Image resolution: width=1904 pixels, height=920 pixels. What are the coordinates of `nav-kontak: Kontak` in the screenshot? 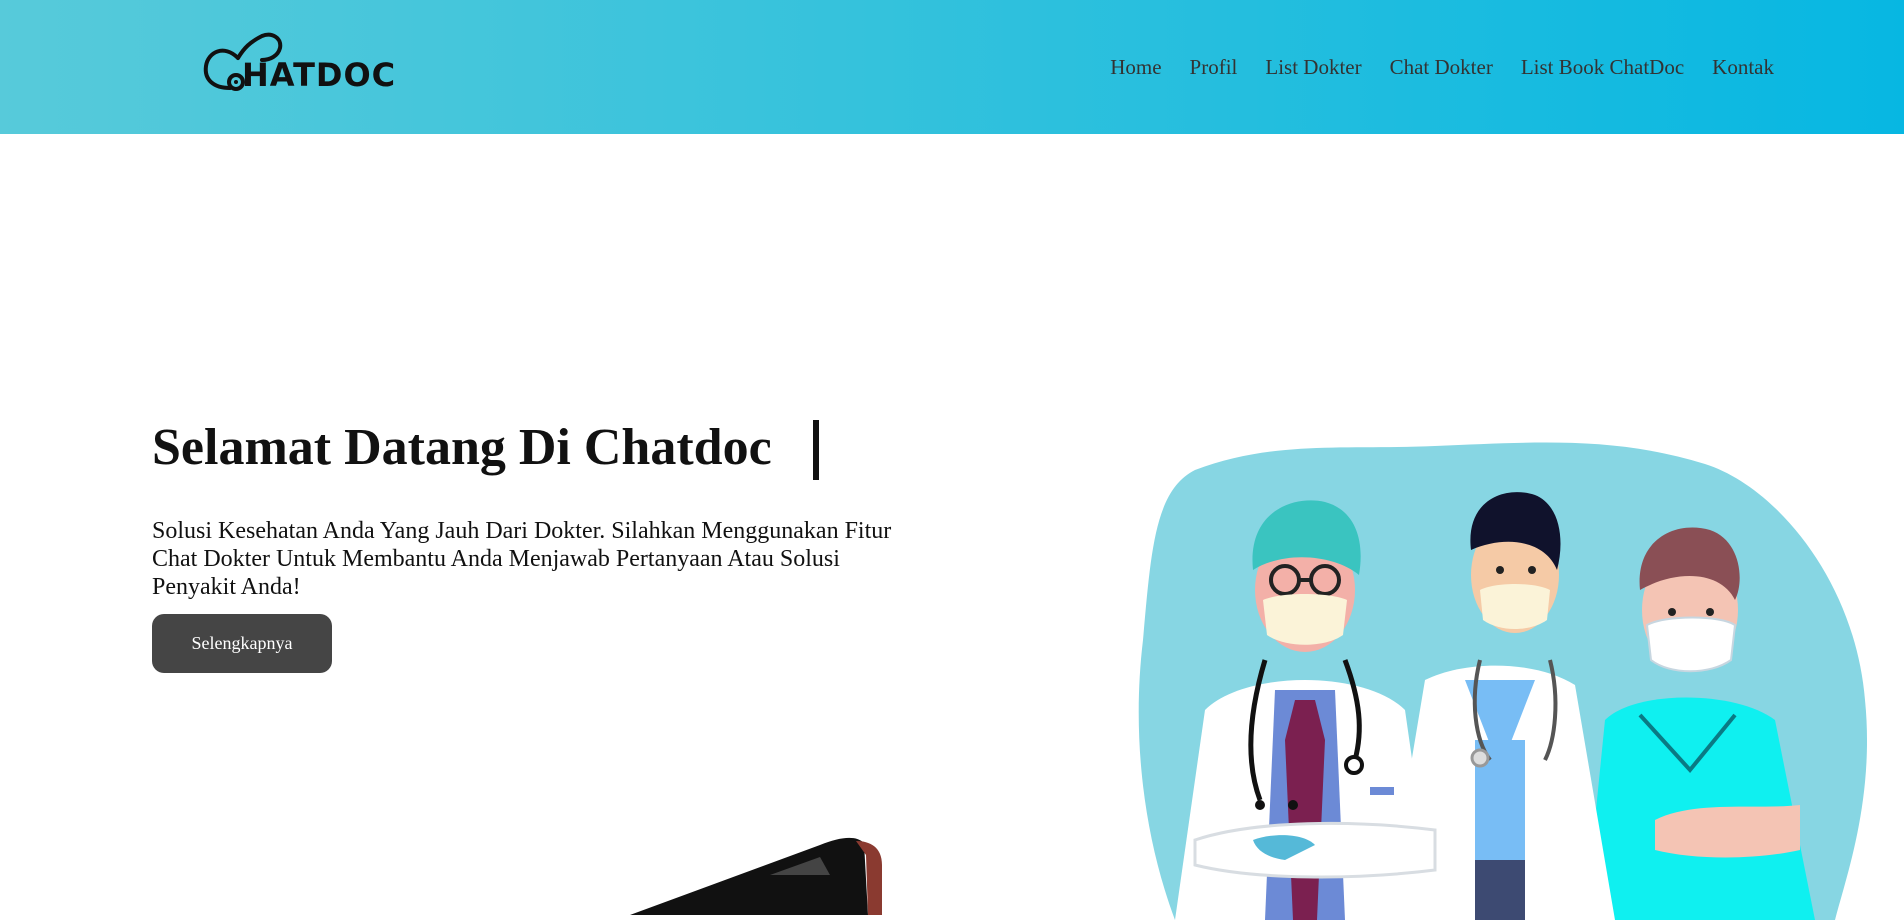 It's located at (1743, 67).